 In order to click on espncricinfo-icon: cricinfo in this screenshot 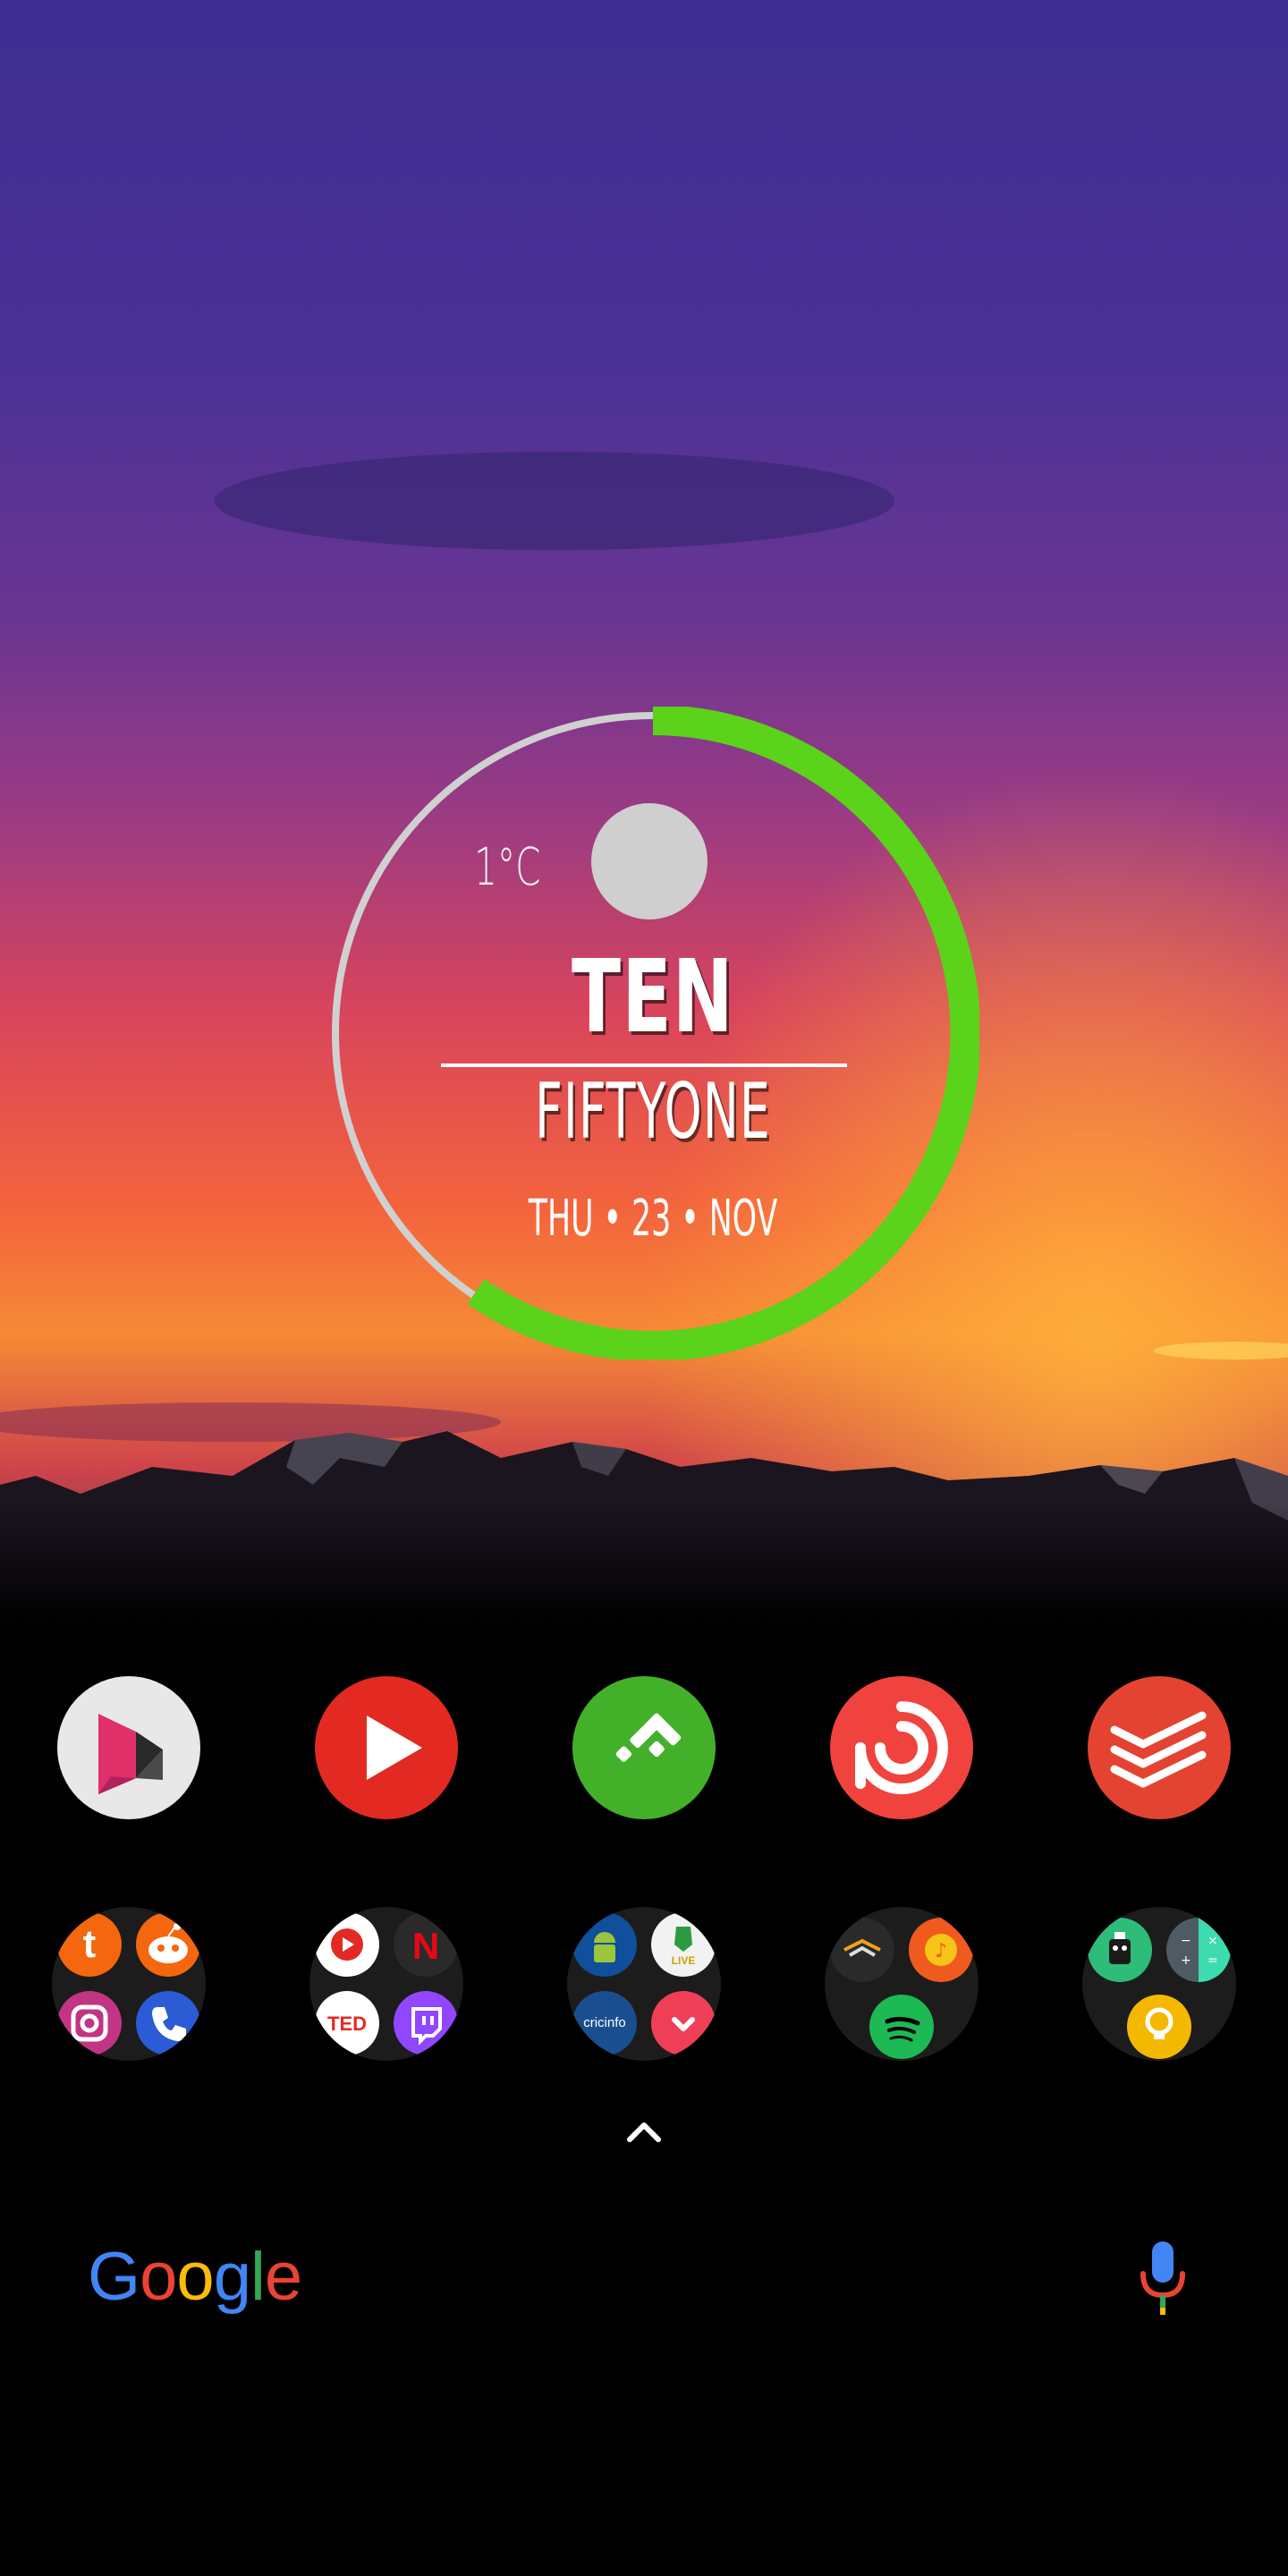, I will do `click(604, 2023)`.